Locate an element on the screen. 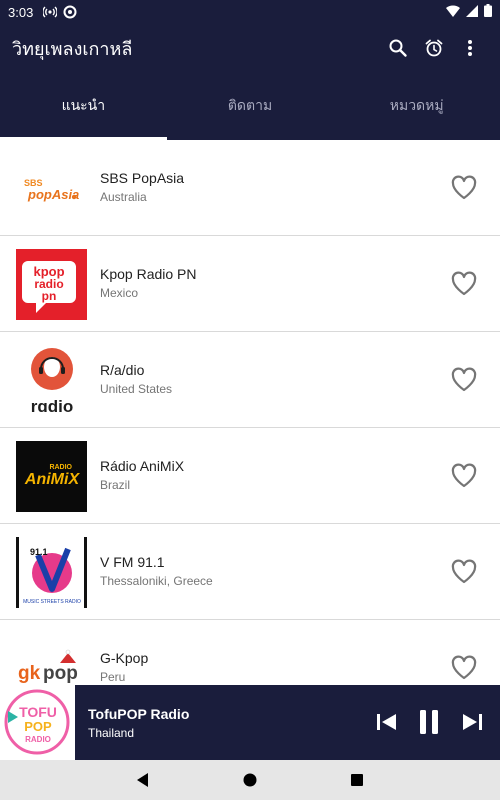  system-nav-bar is located at coordinates (250, 780).